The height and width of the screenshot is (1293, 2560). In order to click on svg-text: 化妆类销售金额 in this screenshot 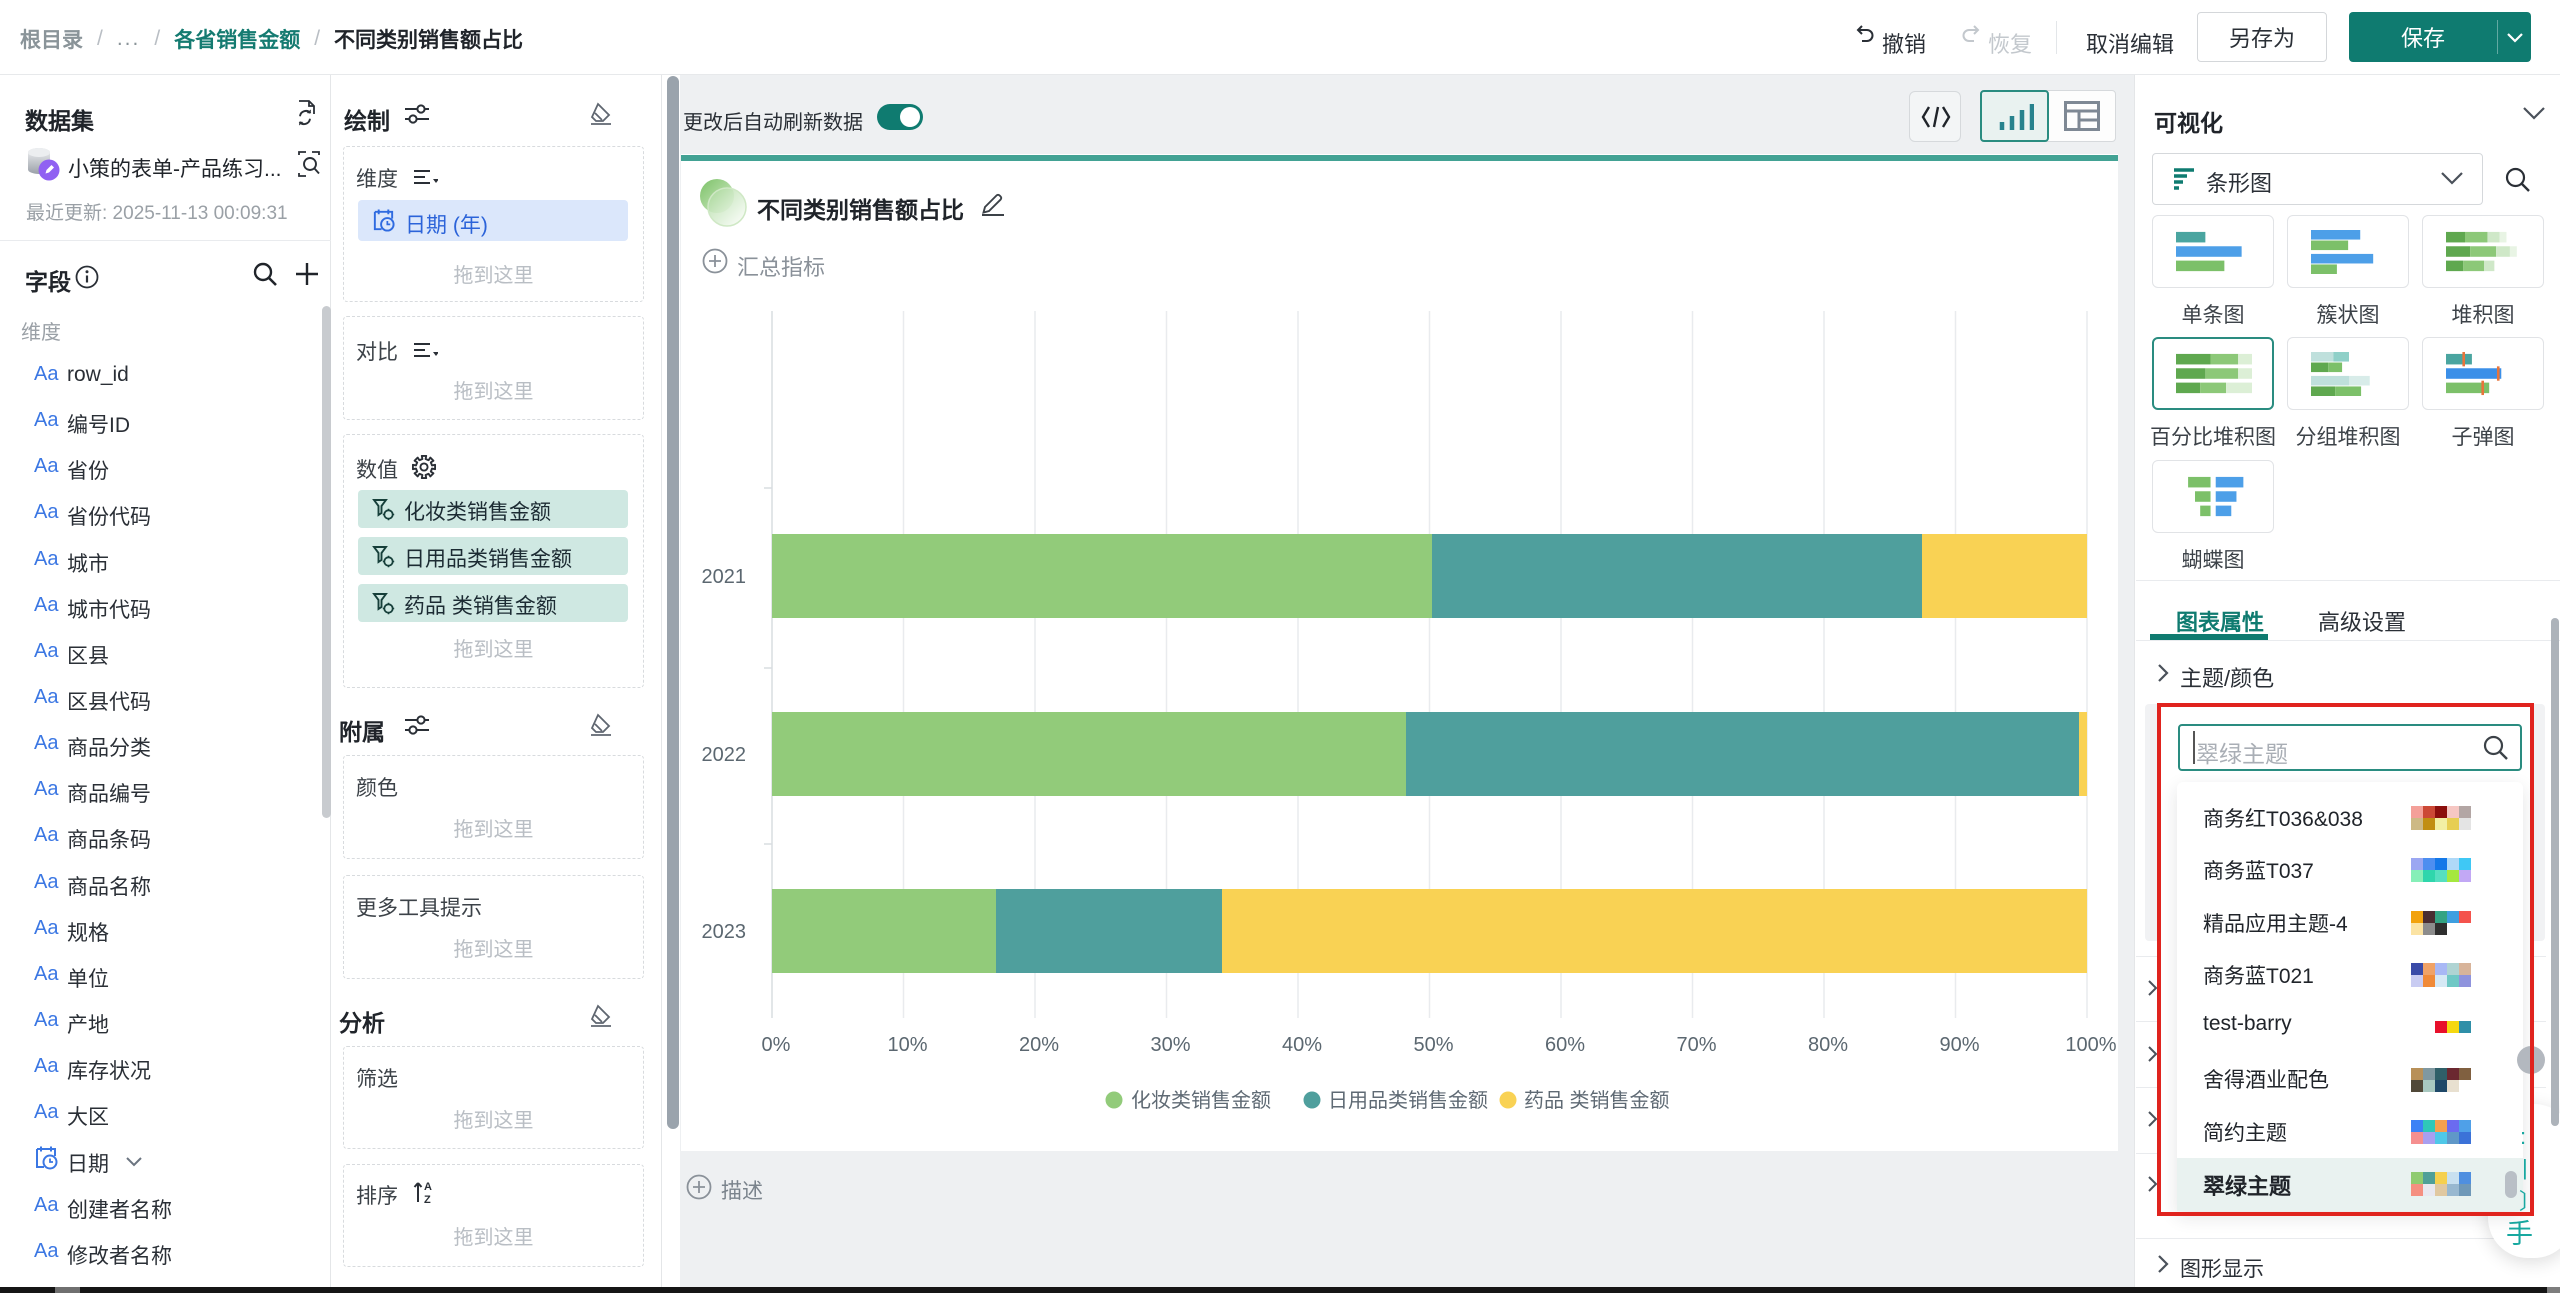, I will do `click(1201, 1100)`.